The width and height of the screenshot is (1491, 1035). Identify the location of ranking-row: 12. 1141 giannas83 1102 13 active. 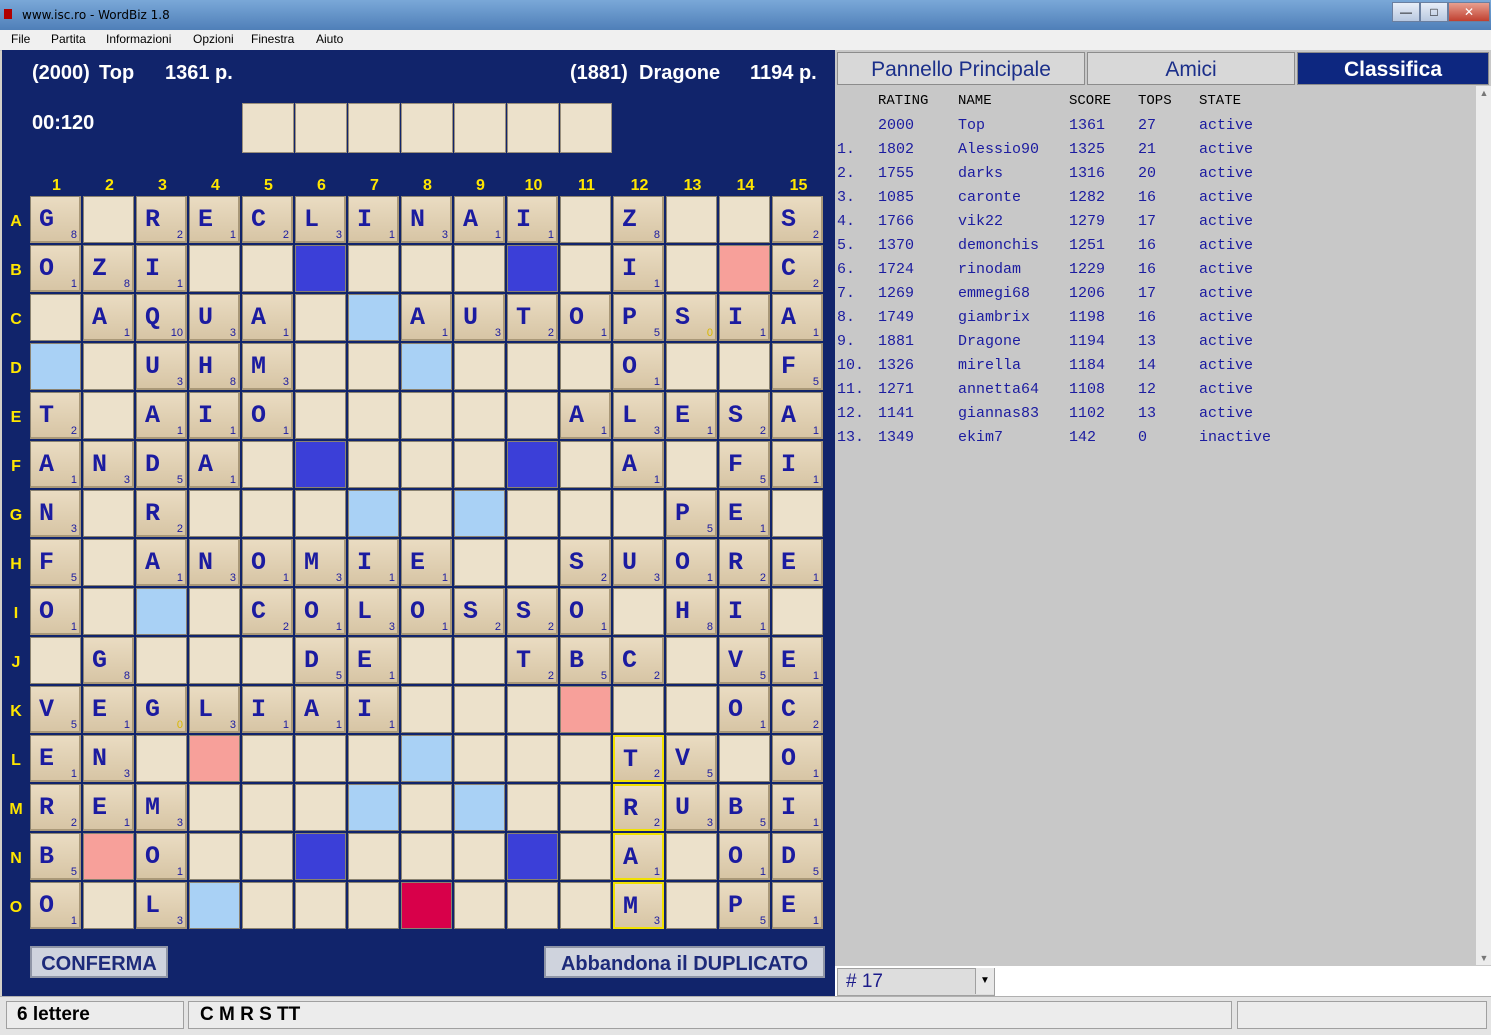
(1155, 417).